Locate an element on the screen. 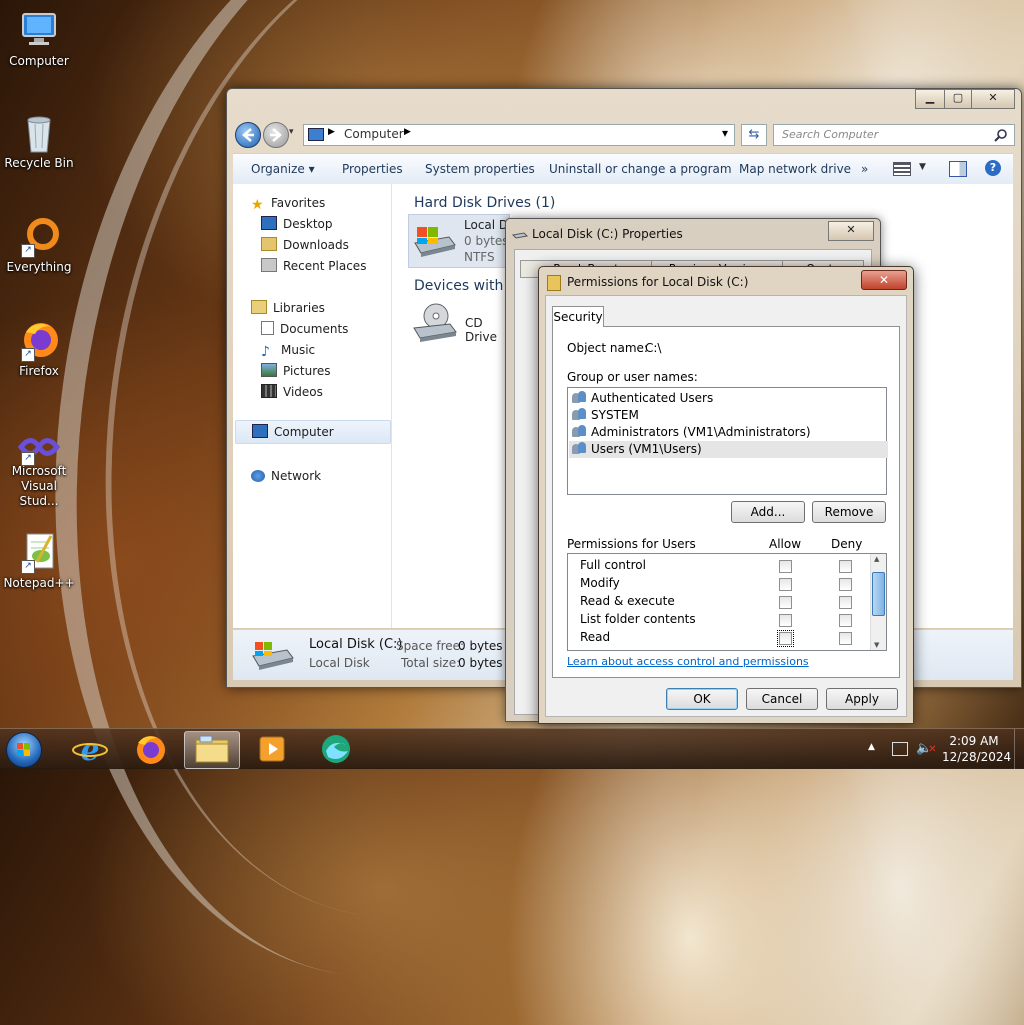 The height and width of the screenshot is (1025, 1024). perm-row-full-control: Full control is located at coordinates (613, 565).